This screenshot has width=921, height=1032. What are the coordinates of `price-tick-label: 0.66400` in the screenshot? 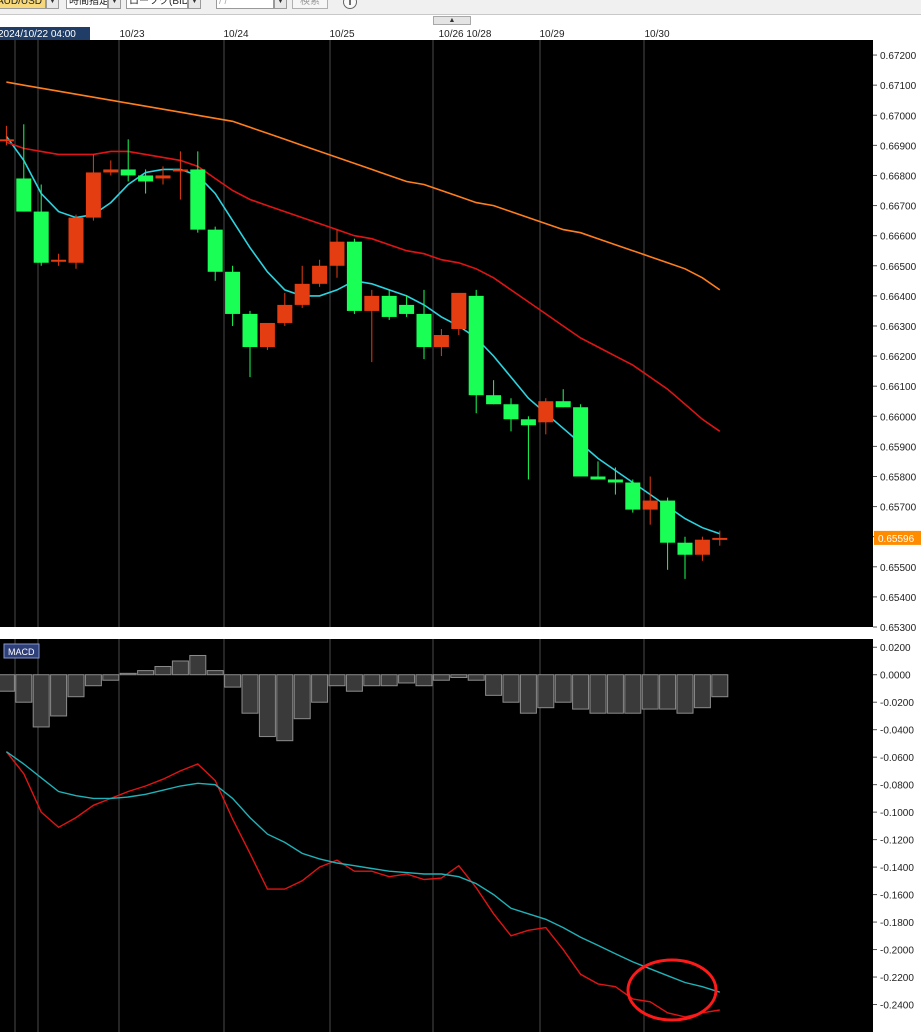 It's located at (898, 297).